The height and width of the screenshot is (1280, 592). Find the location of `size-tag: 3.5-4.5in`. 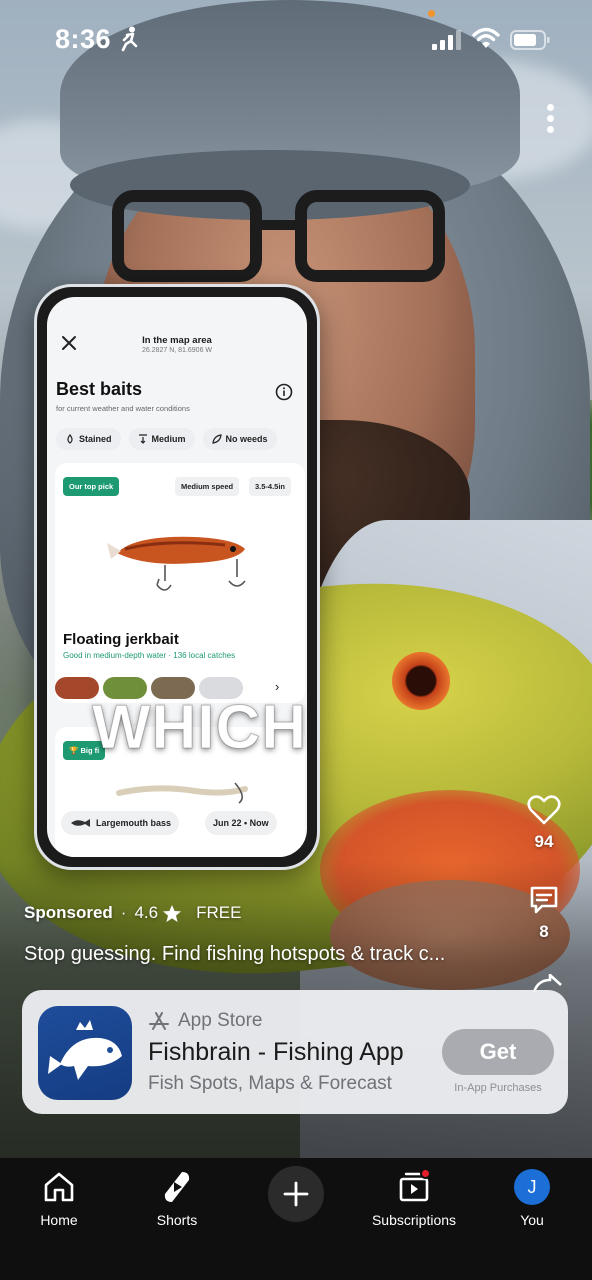

size-tag: 3.5-4.5in is located at coordinates (270, 486).